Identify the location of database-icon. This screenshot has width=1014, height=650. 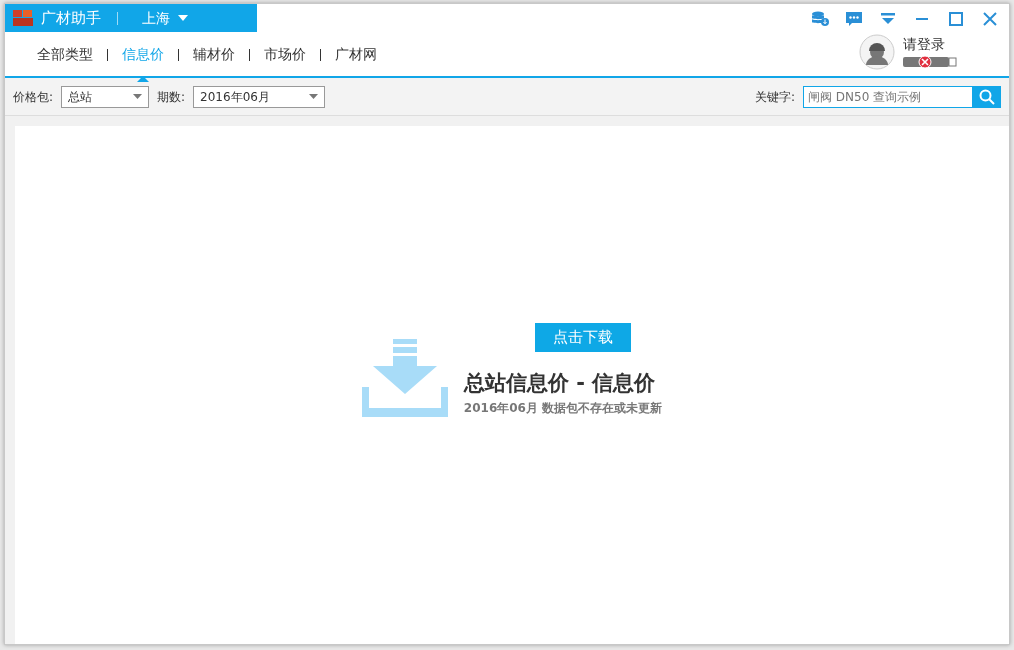
(820, 19).